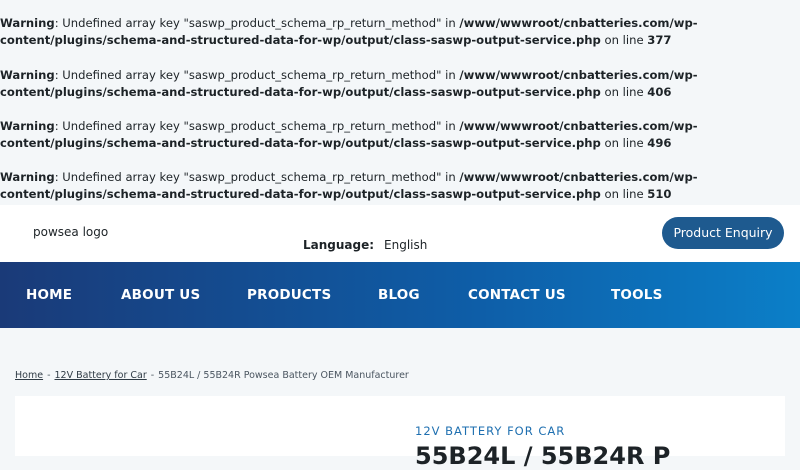  Describe the element at coordinates (543, 456) in the screenshot. I see `product-title: 55B24L / 55B24R P` at that location.